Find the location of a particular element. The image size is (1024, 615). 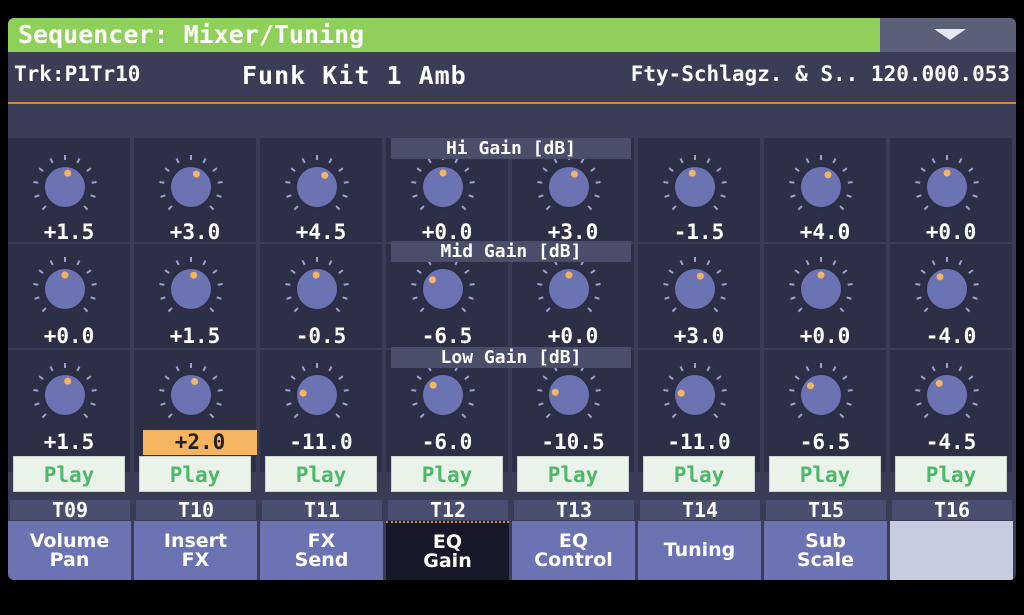

eq-cell: -10.5 is located at coordinates (573, 411).